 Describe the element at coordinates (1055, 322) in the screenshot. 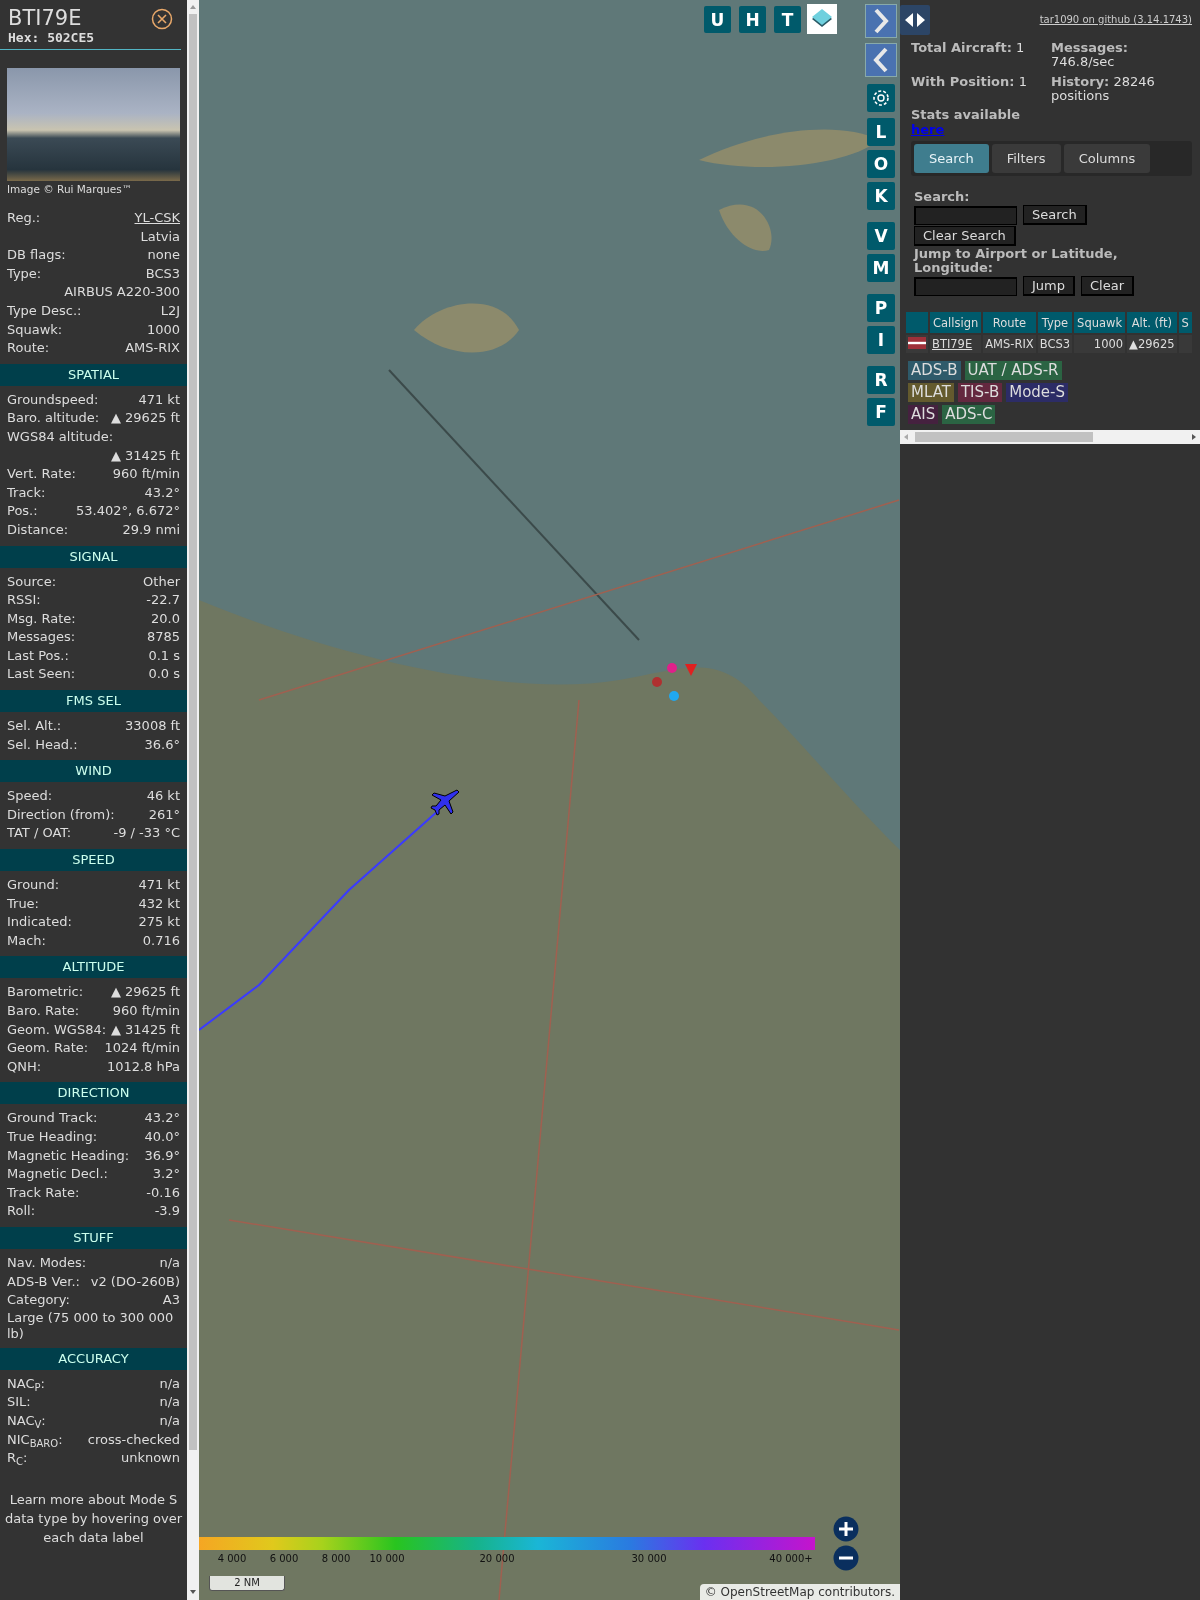

I see `column-header: Type` at that location.